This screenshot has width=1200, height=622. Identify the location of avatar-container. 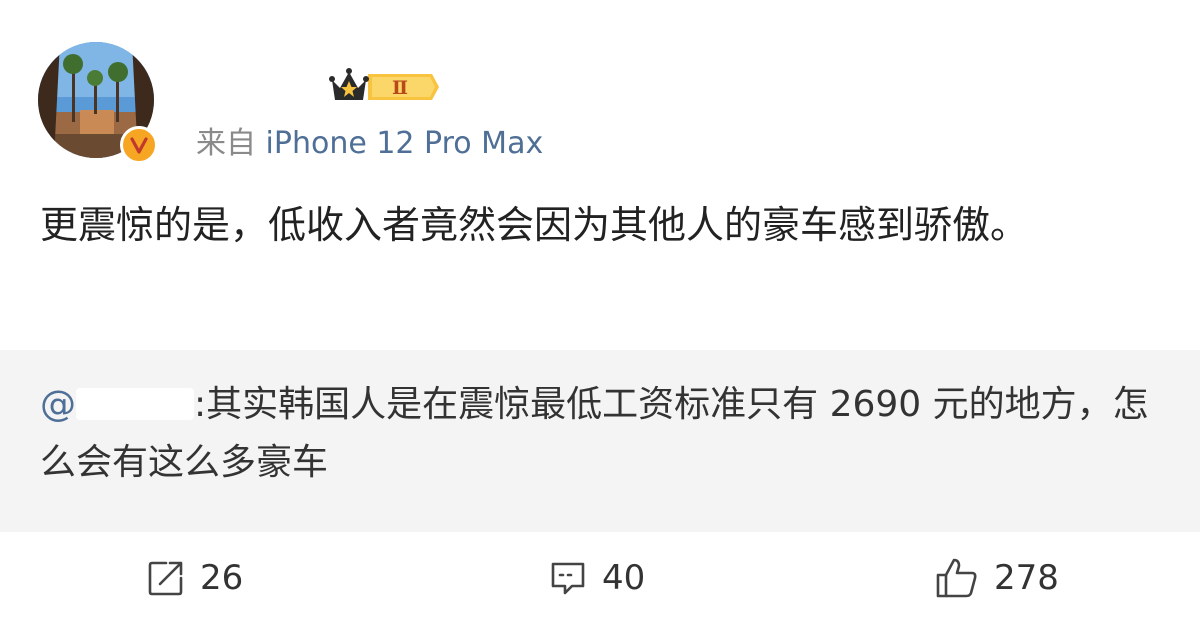
(99, 103).